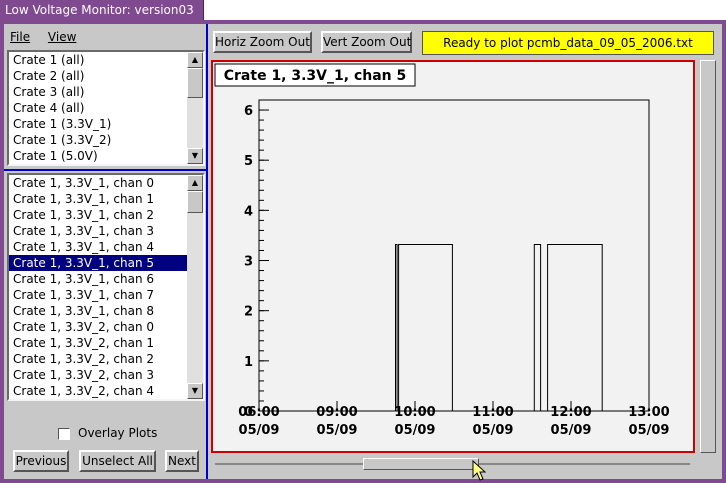  What do you see at coordinates (106, 76) in the screenshot?
I see `list-item: Crate 2 (all)` at bounding box center [106, 76].